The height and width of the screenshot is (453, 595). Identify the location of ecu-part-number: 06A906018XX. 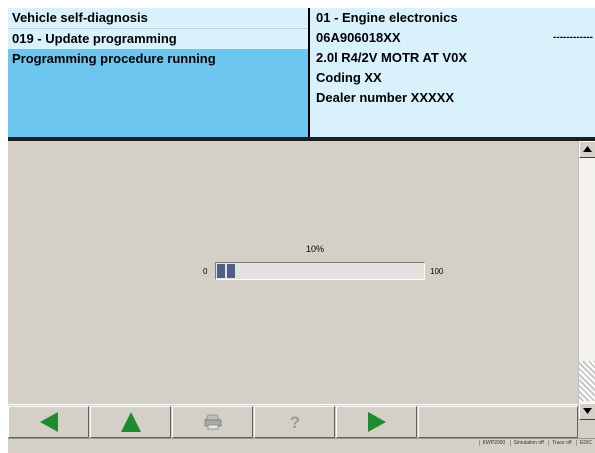
(358, 37).